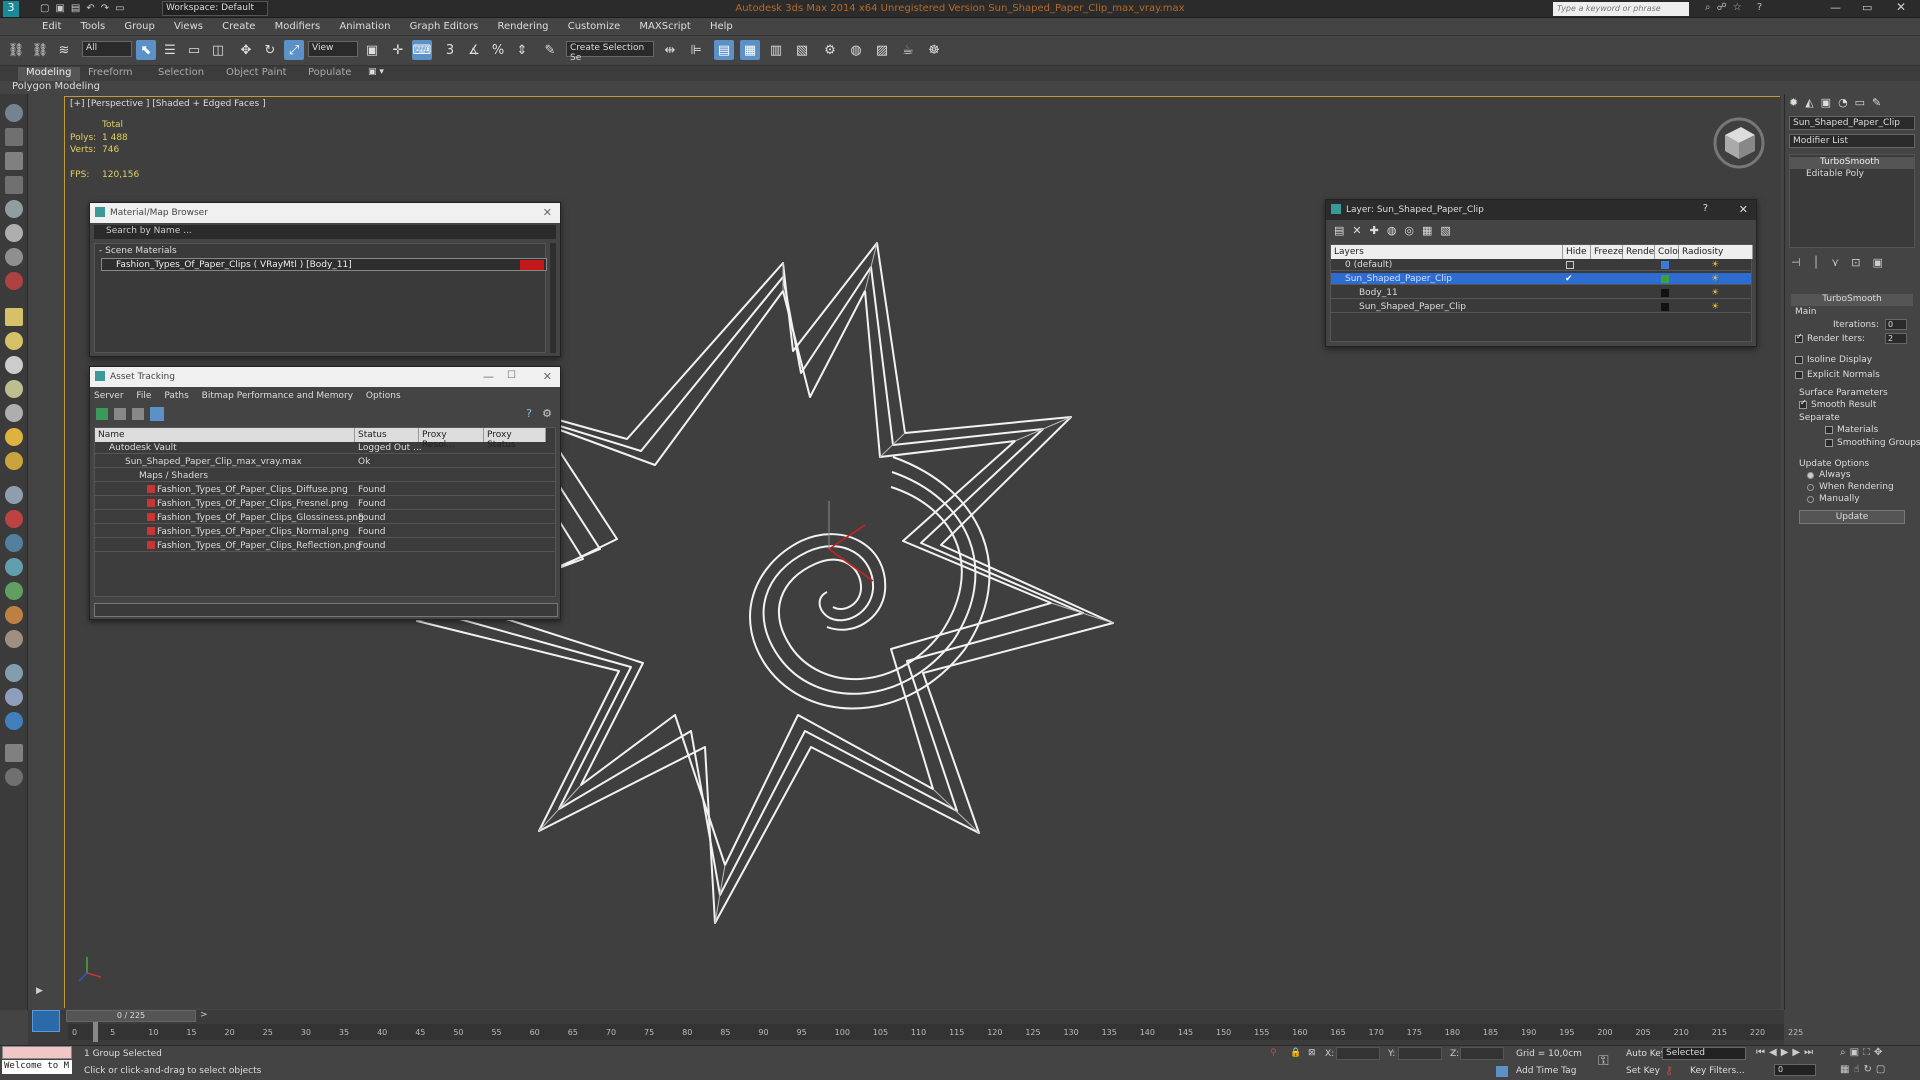 The height and width of the screenshot is (1080, 1920). I want to click on isolate-icon: ⚲, so click(1273, 1053).